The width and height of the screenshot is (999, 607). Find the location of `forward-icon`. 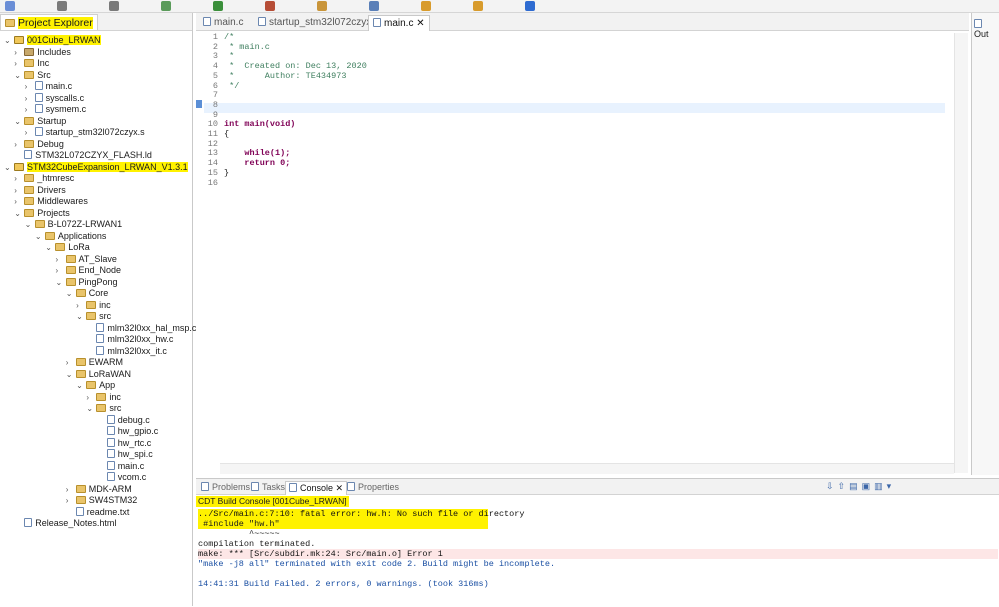

forward-icon is located at coordinates (478, 6).